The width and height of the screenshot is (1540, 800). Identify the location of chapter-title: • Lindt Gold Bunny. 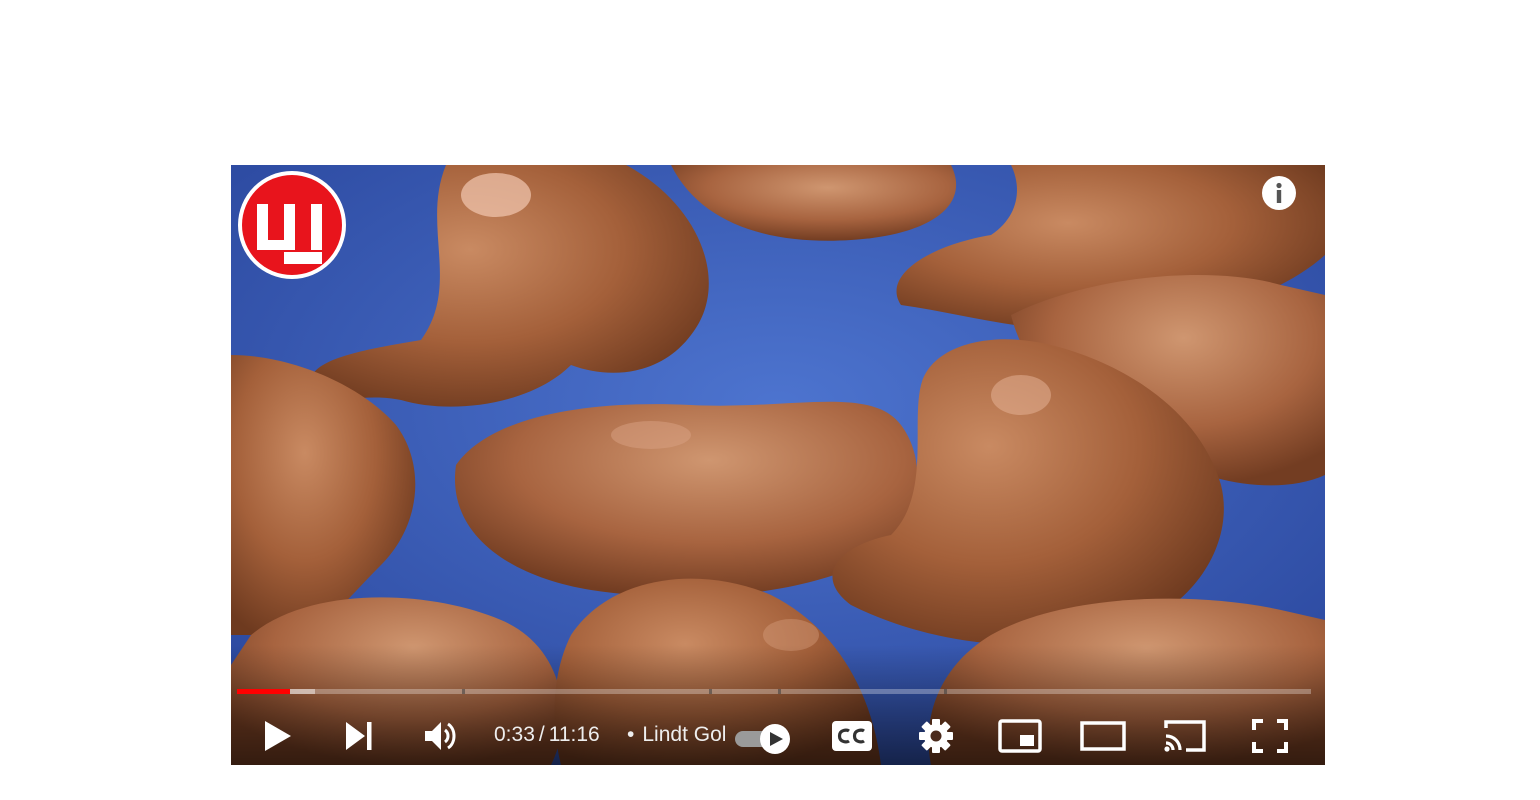
(677, 735).